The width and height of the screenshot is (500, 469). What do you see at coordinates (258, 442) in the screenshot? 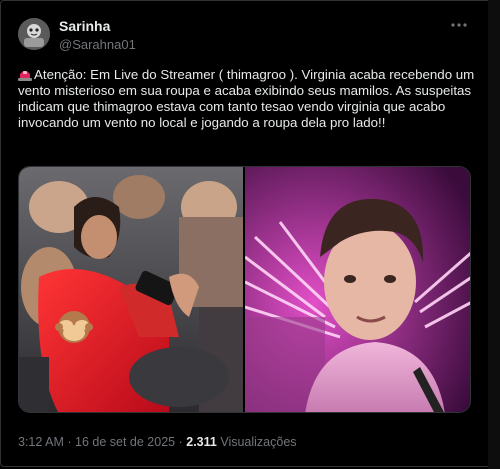
I see `views-label: Visualizações` at bounding box center [258, 442].